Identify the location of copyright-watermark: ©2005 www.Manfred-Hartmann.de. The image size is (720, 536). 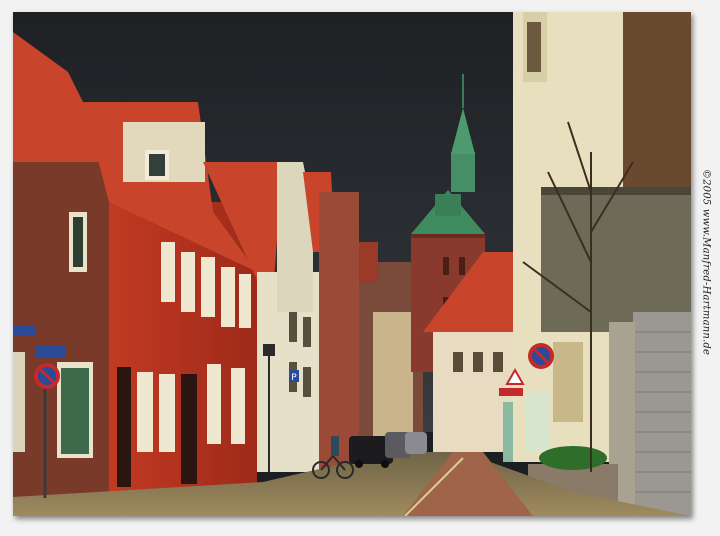
(706, 262).